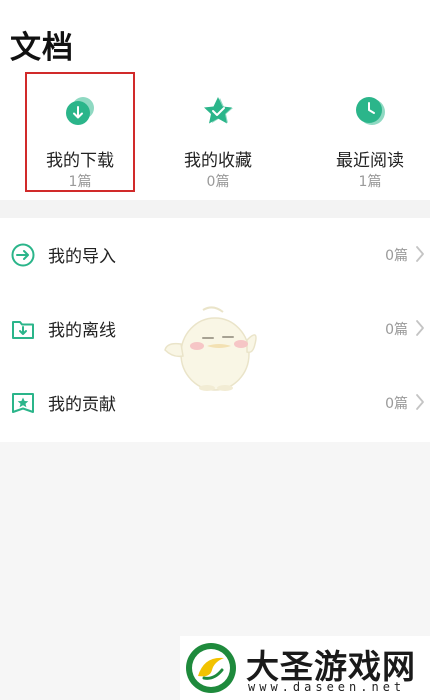 The height and width of the screenshot is (700, 430). Describe the element at coordinates (218, 132) in the screenshot. I see `quick-action-favorites: 我的收藏 0篇` at that location.